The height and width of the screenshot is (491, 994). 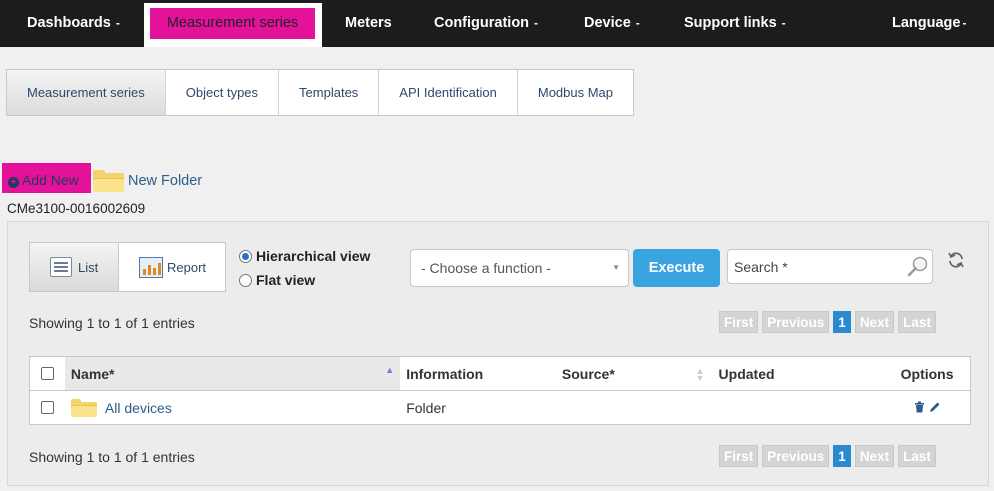 What do you see at coordinates (223, 92) in the screenshot?
I see `tab-object-types: Object types` at bounding box center [223, 92].